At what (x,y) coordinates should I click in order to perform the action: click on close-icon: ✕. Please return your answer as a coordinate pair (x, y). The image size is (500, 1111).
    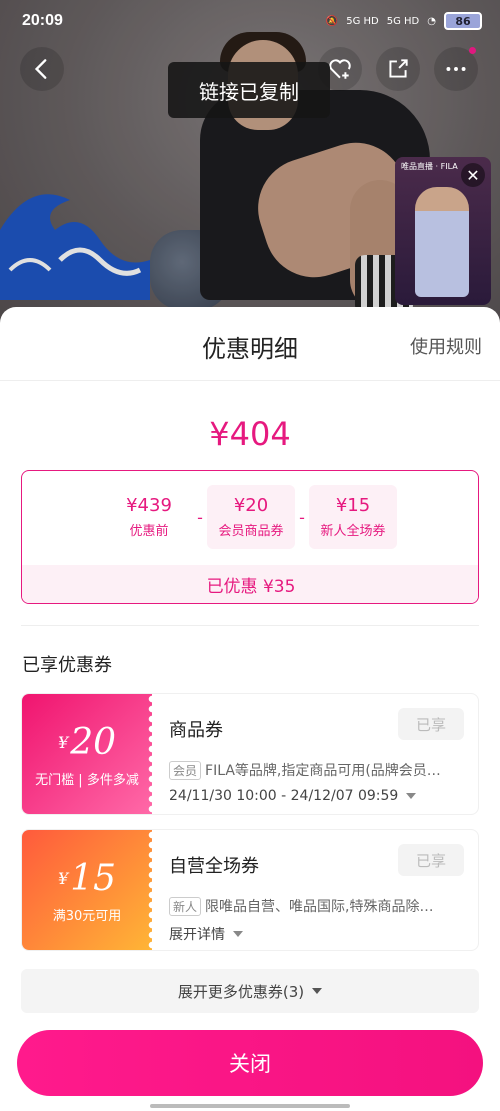
    Looking at the image, I should click on (473, 175).